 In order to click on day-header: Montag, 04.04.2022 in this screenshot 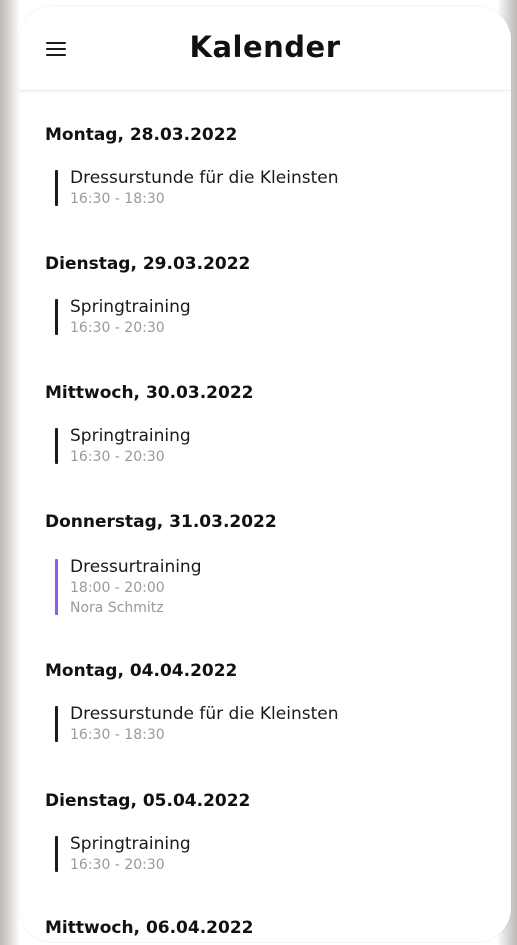, I will do `click(141, 671)`.